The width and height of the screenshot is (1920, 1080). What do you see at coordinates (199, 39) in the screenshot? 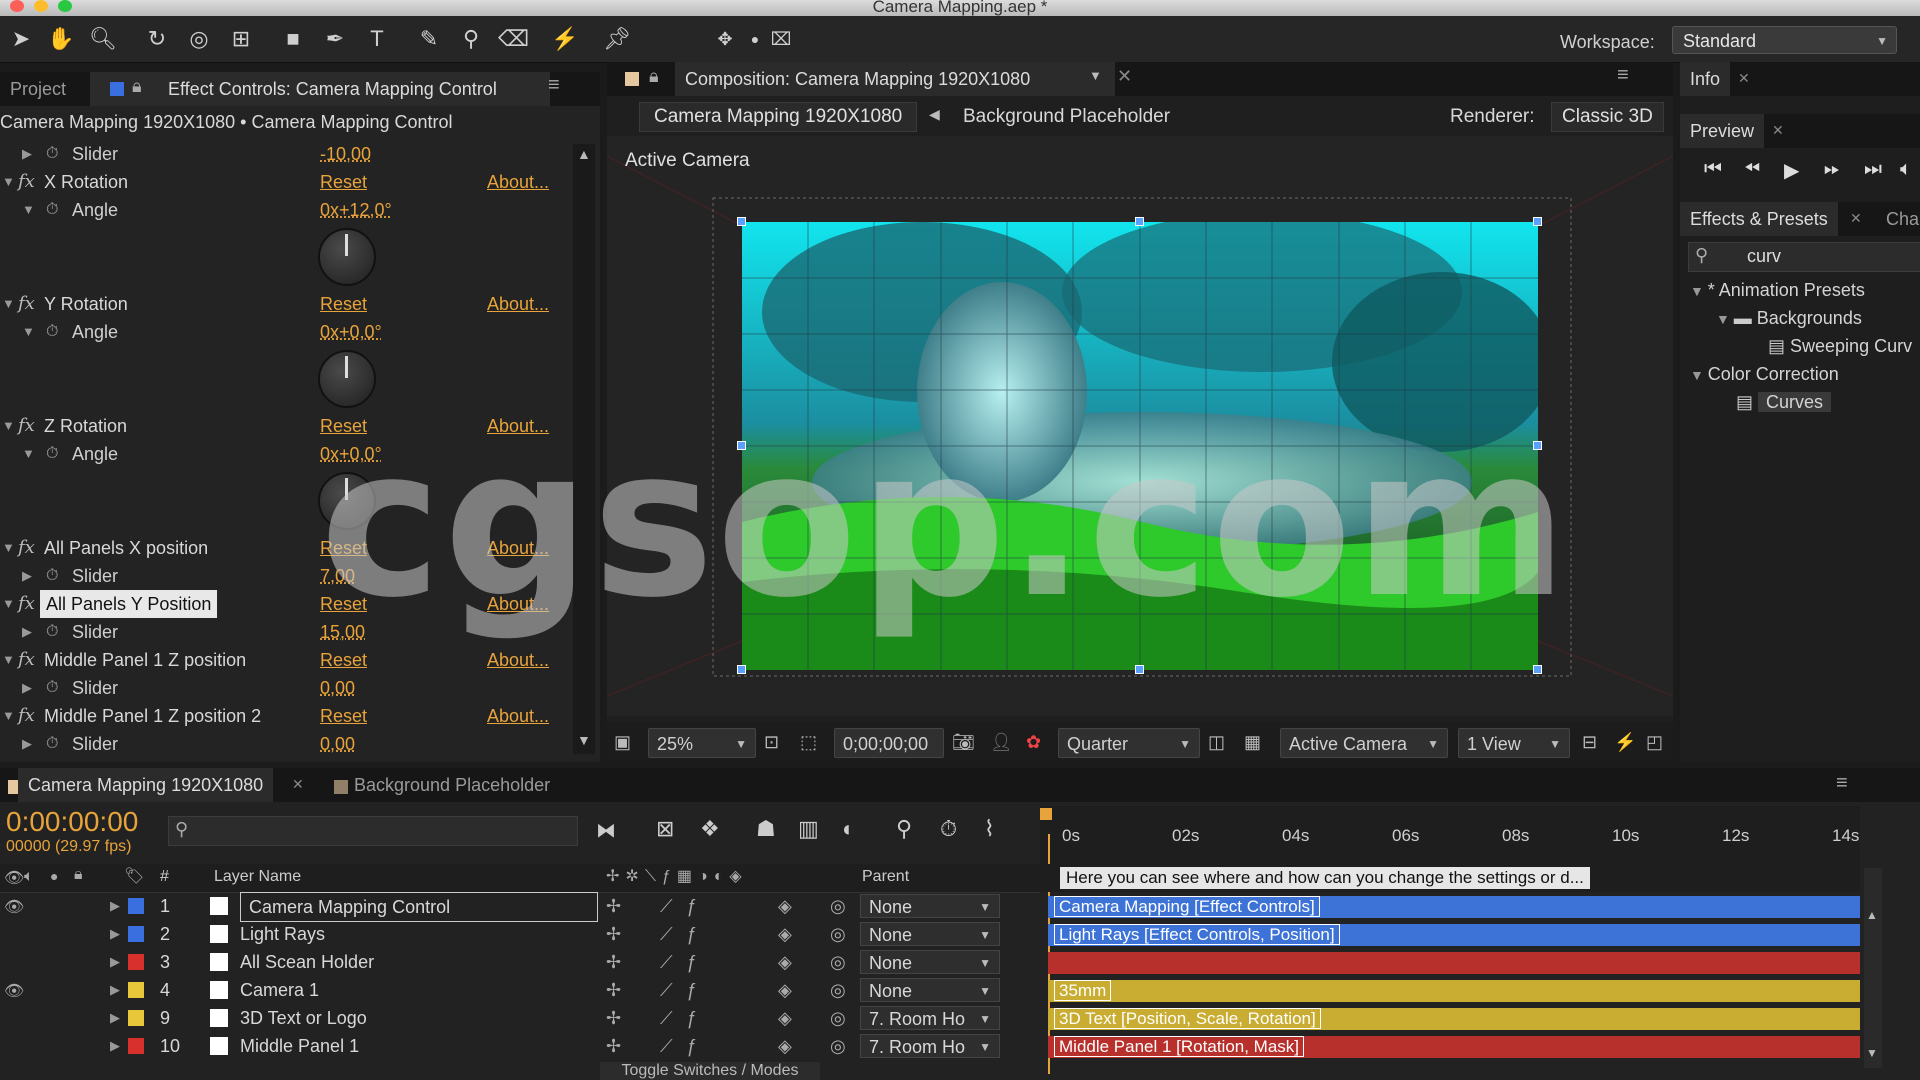
I see `orbit-camera-icon: ◎` at bounding box center [199, 39].